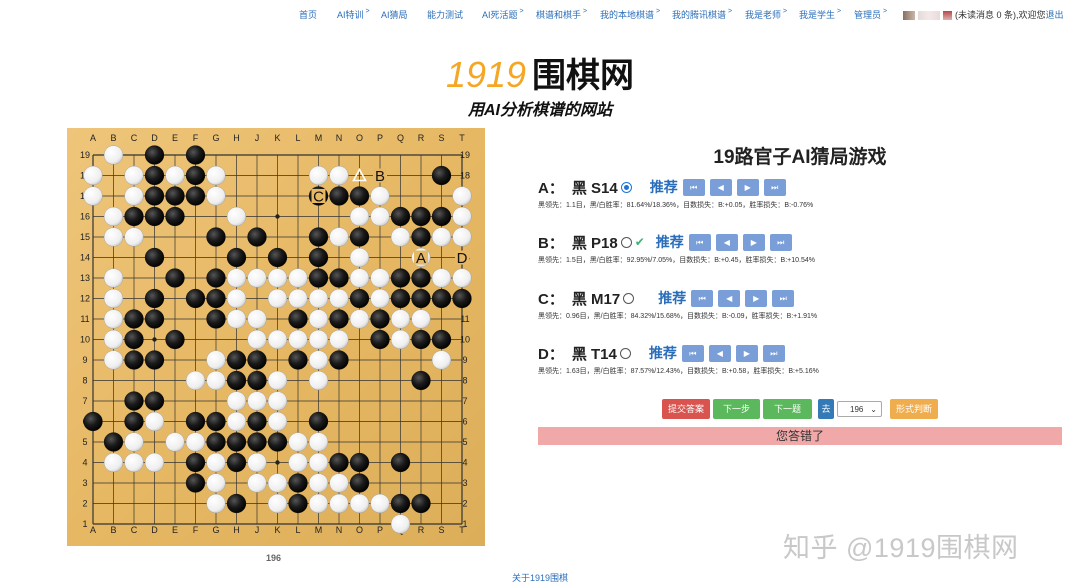 The image size is (1080, 586). What do you see at coordinates (594, 354) in the screenshot?
I see `option-move: 黑 T14` at bounding box center [594, 354].